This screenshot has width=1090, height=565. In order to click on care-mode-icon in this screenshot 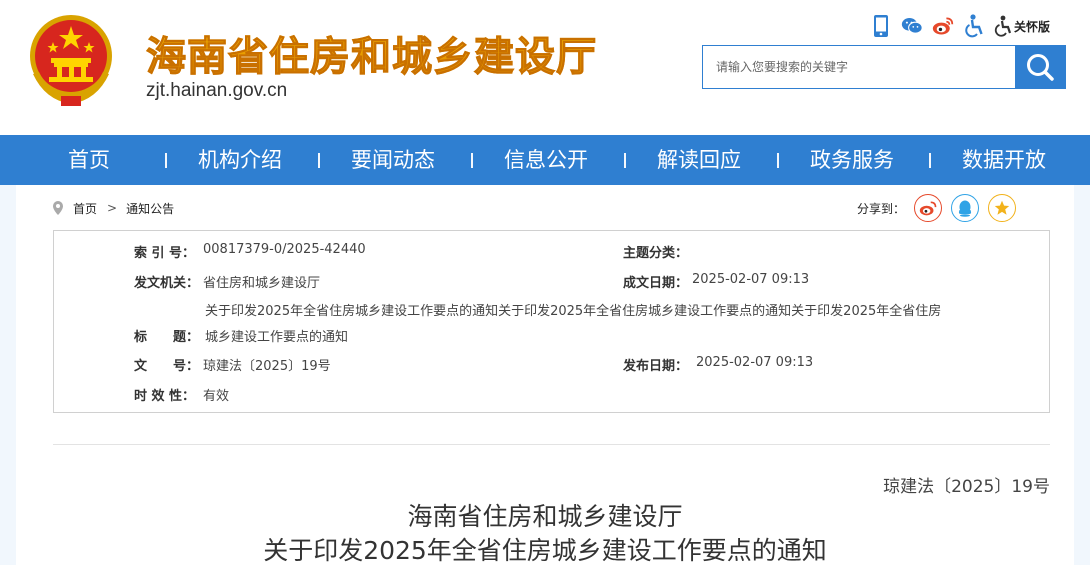, I will do `click(1003, 26)`.